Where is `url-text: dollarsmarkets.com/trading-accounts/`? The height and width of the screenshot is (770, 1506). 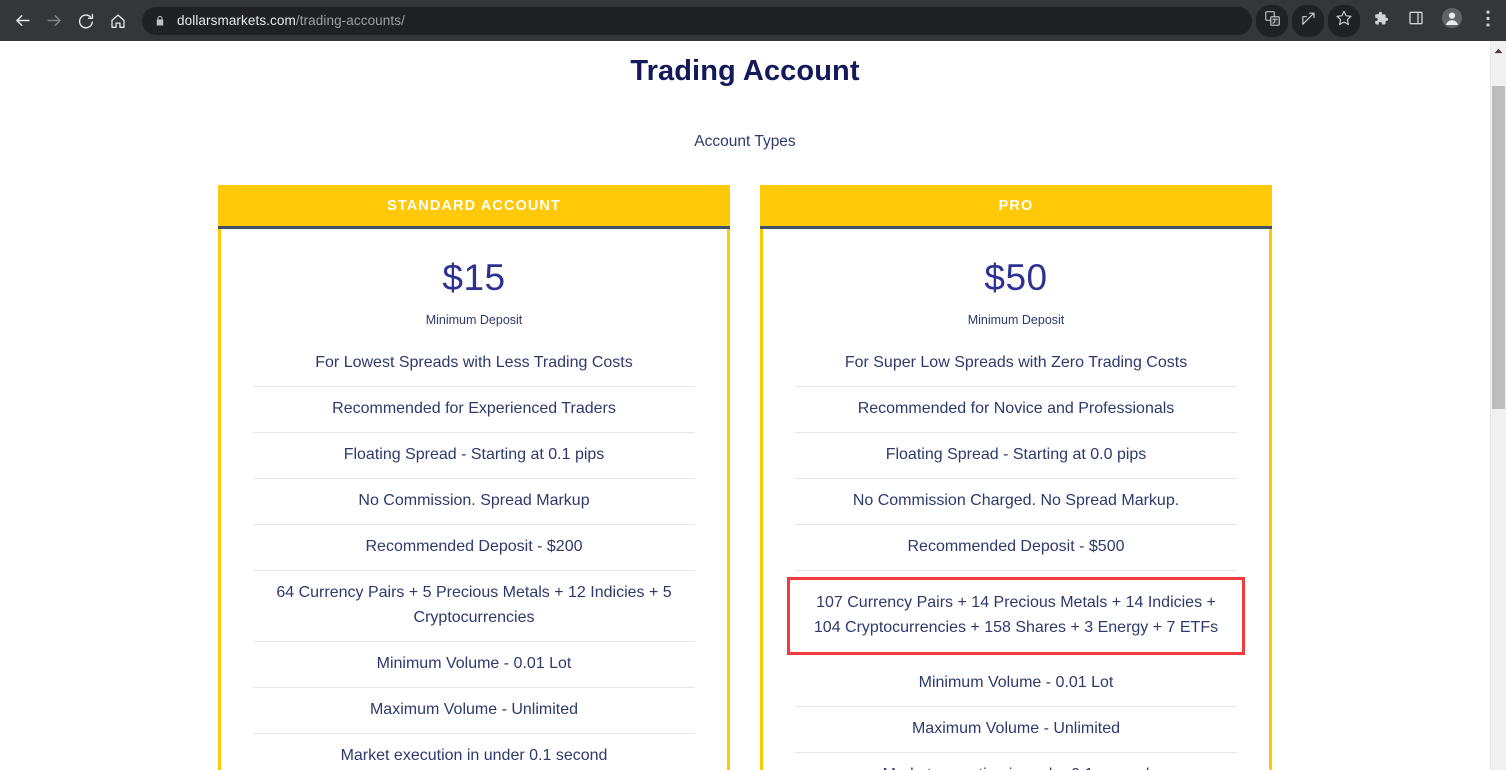
url-text: dollarsmarkets.com/trading-accounts/ is located at coordinates (291, 20).